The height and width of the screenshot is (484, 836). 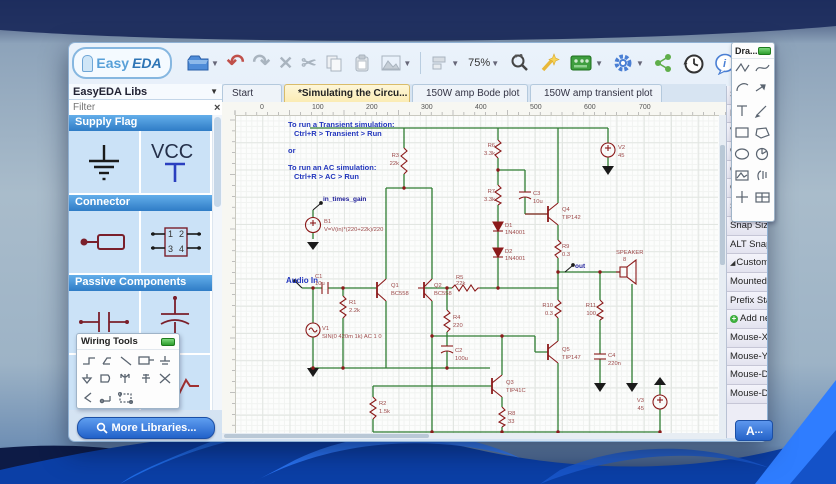 I want to click on settings-button: ▼, so click(x=627, y=63).